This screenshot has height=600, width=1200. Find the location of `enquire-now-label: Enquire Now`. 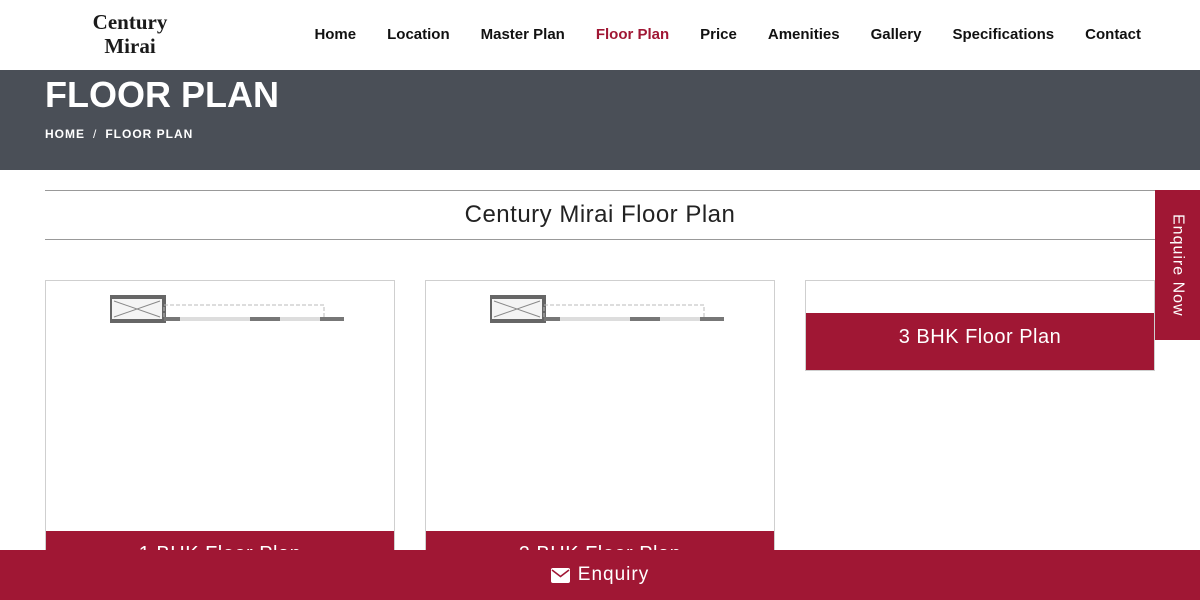

enquire-now-label: Enquire Now is located at coordinates (1178, 265).